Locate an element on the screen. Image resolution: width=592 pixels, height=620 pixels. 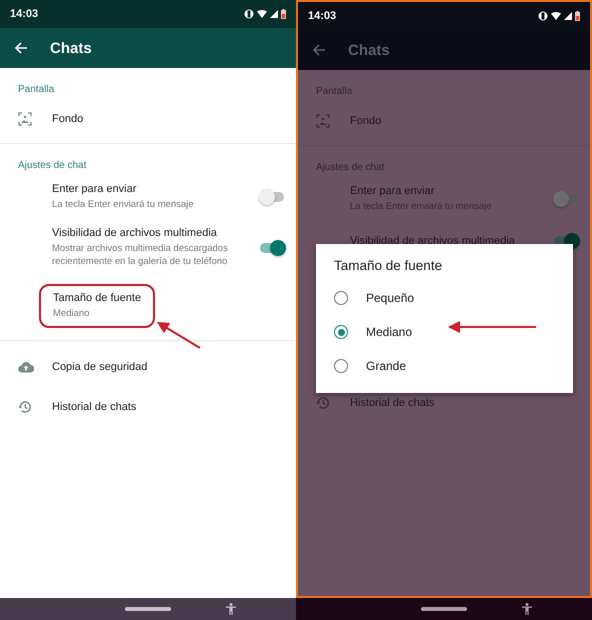
option-label: Grande is located at coordinates (386, 366).